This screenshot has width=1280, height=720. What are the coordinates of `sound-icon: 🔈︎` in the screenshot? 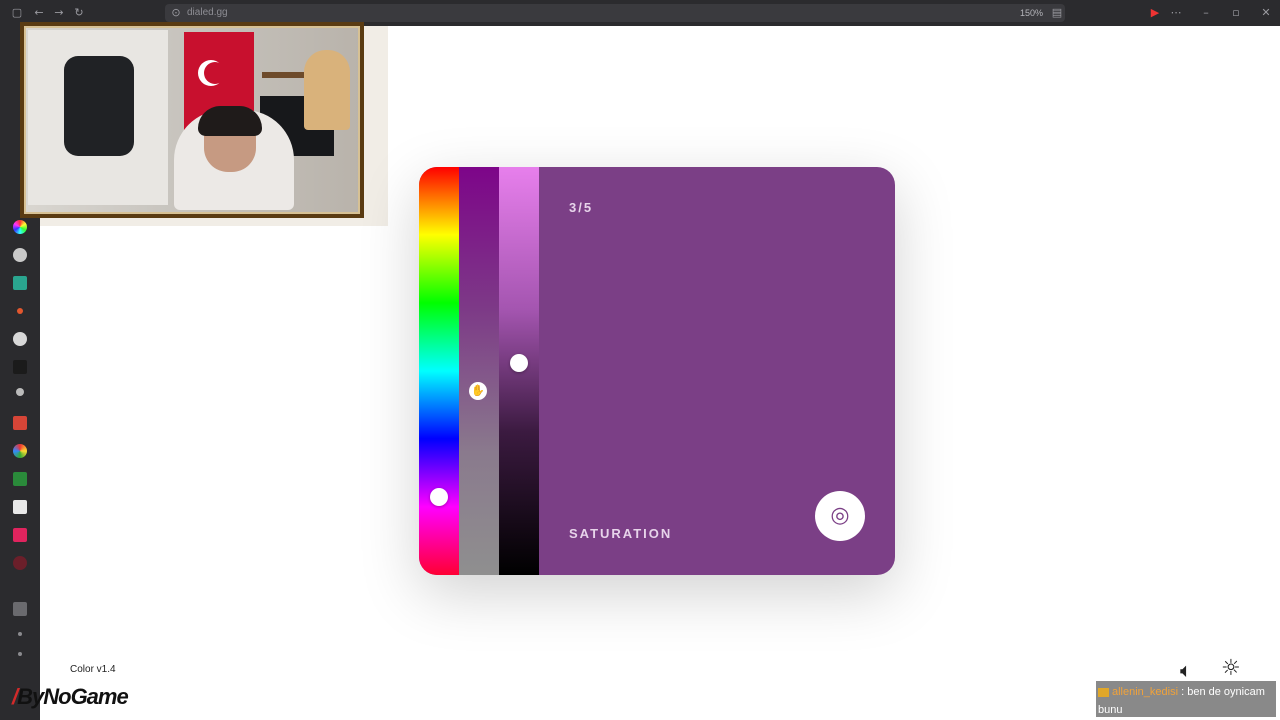 It's located at (1186, 670).